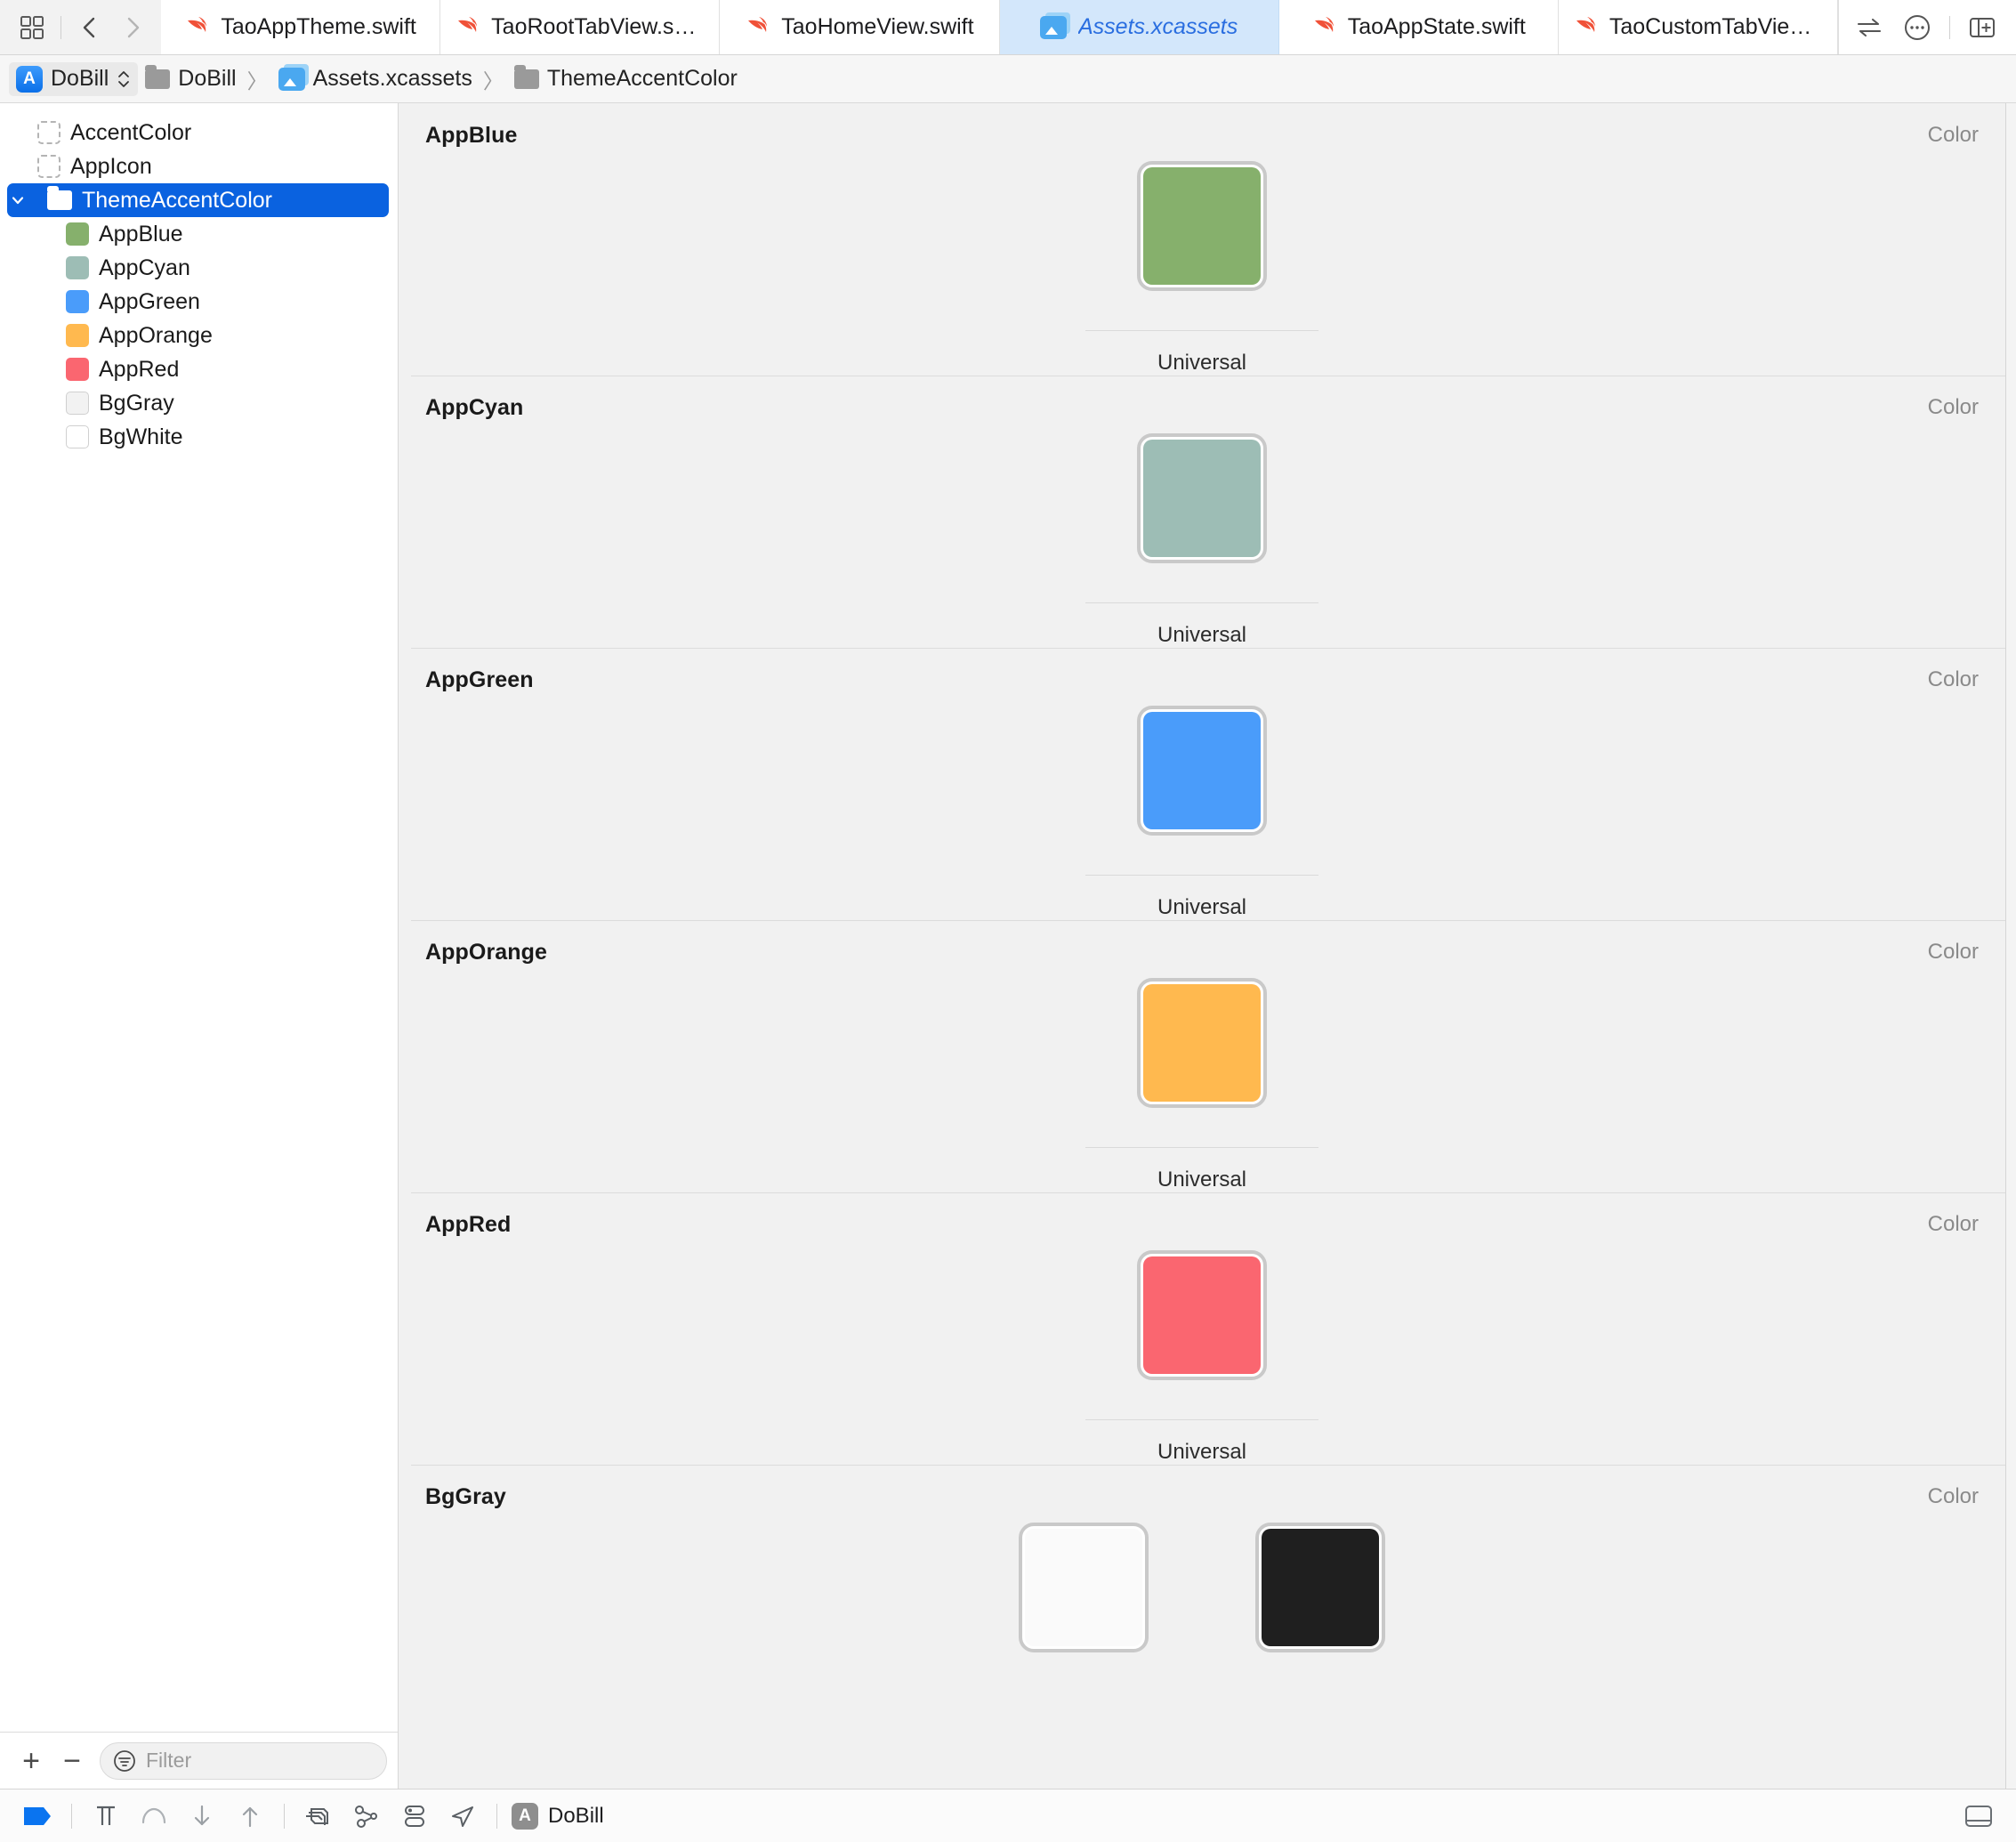 The height and width of the screenshot is (1842, 2016). I want to click on asset-section-appblue: AppBlue Color Universal, so click(1202, 239).